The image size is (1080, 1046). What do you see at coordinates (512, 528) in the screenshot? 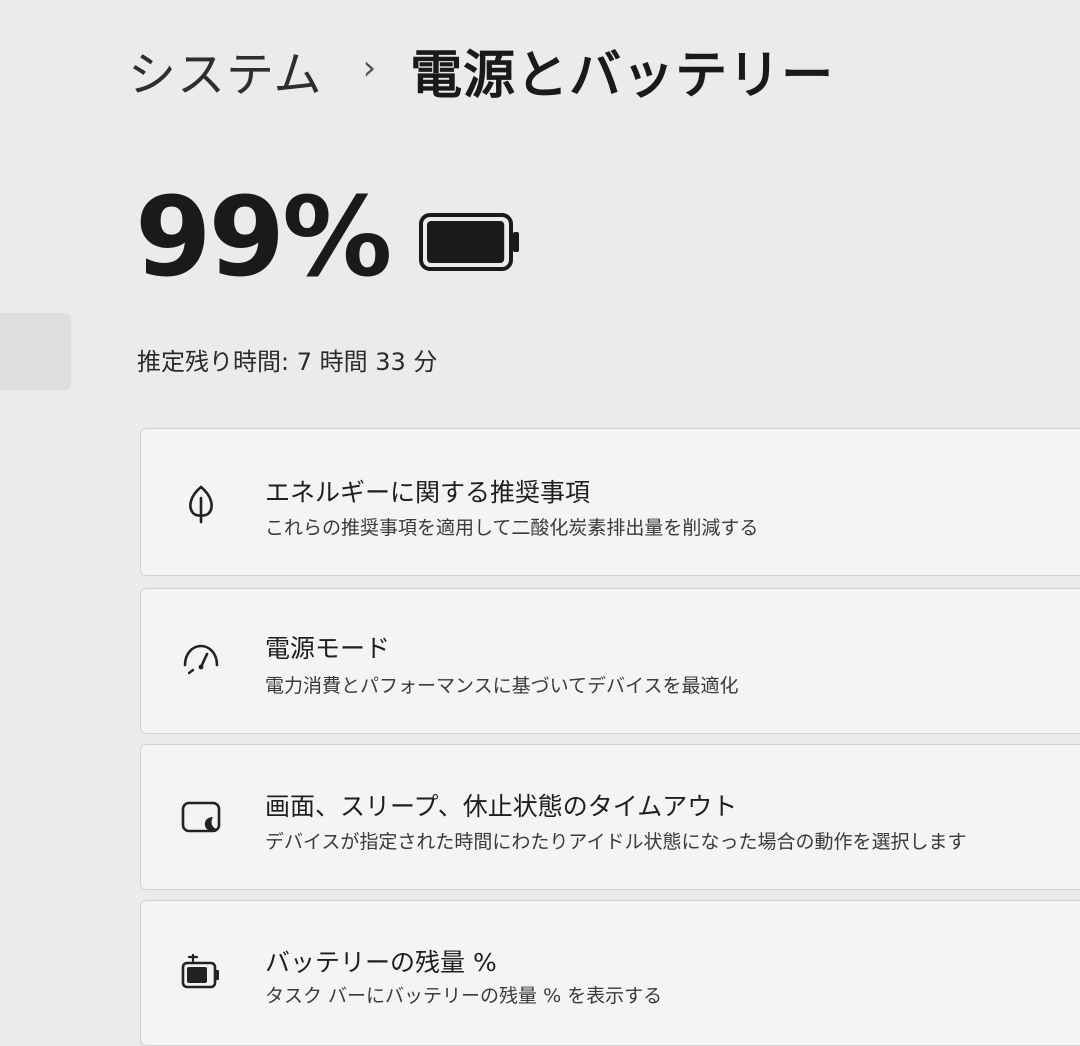
I see `card-description: これらの推奨事項を適用して二酸化炭素排出量を削減する` at bounding box center [512, 528].